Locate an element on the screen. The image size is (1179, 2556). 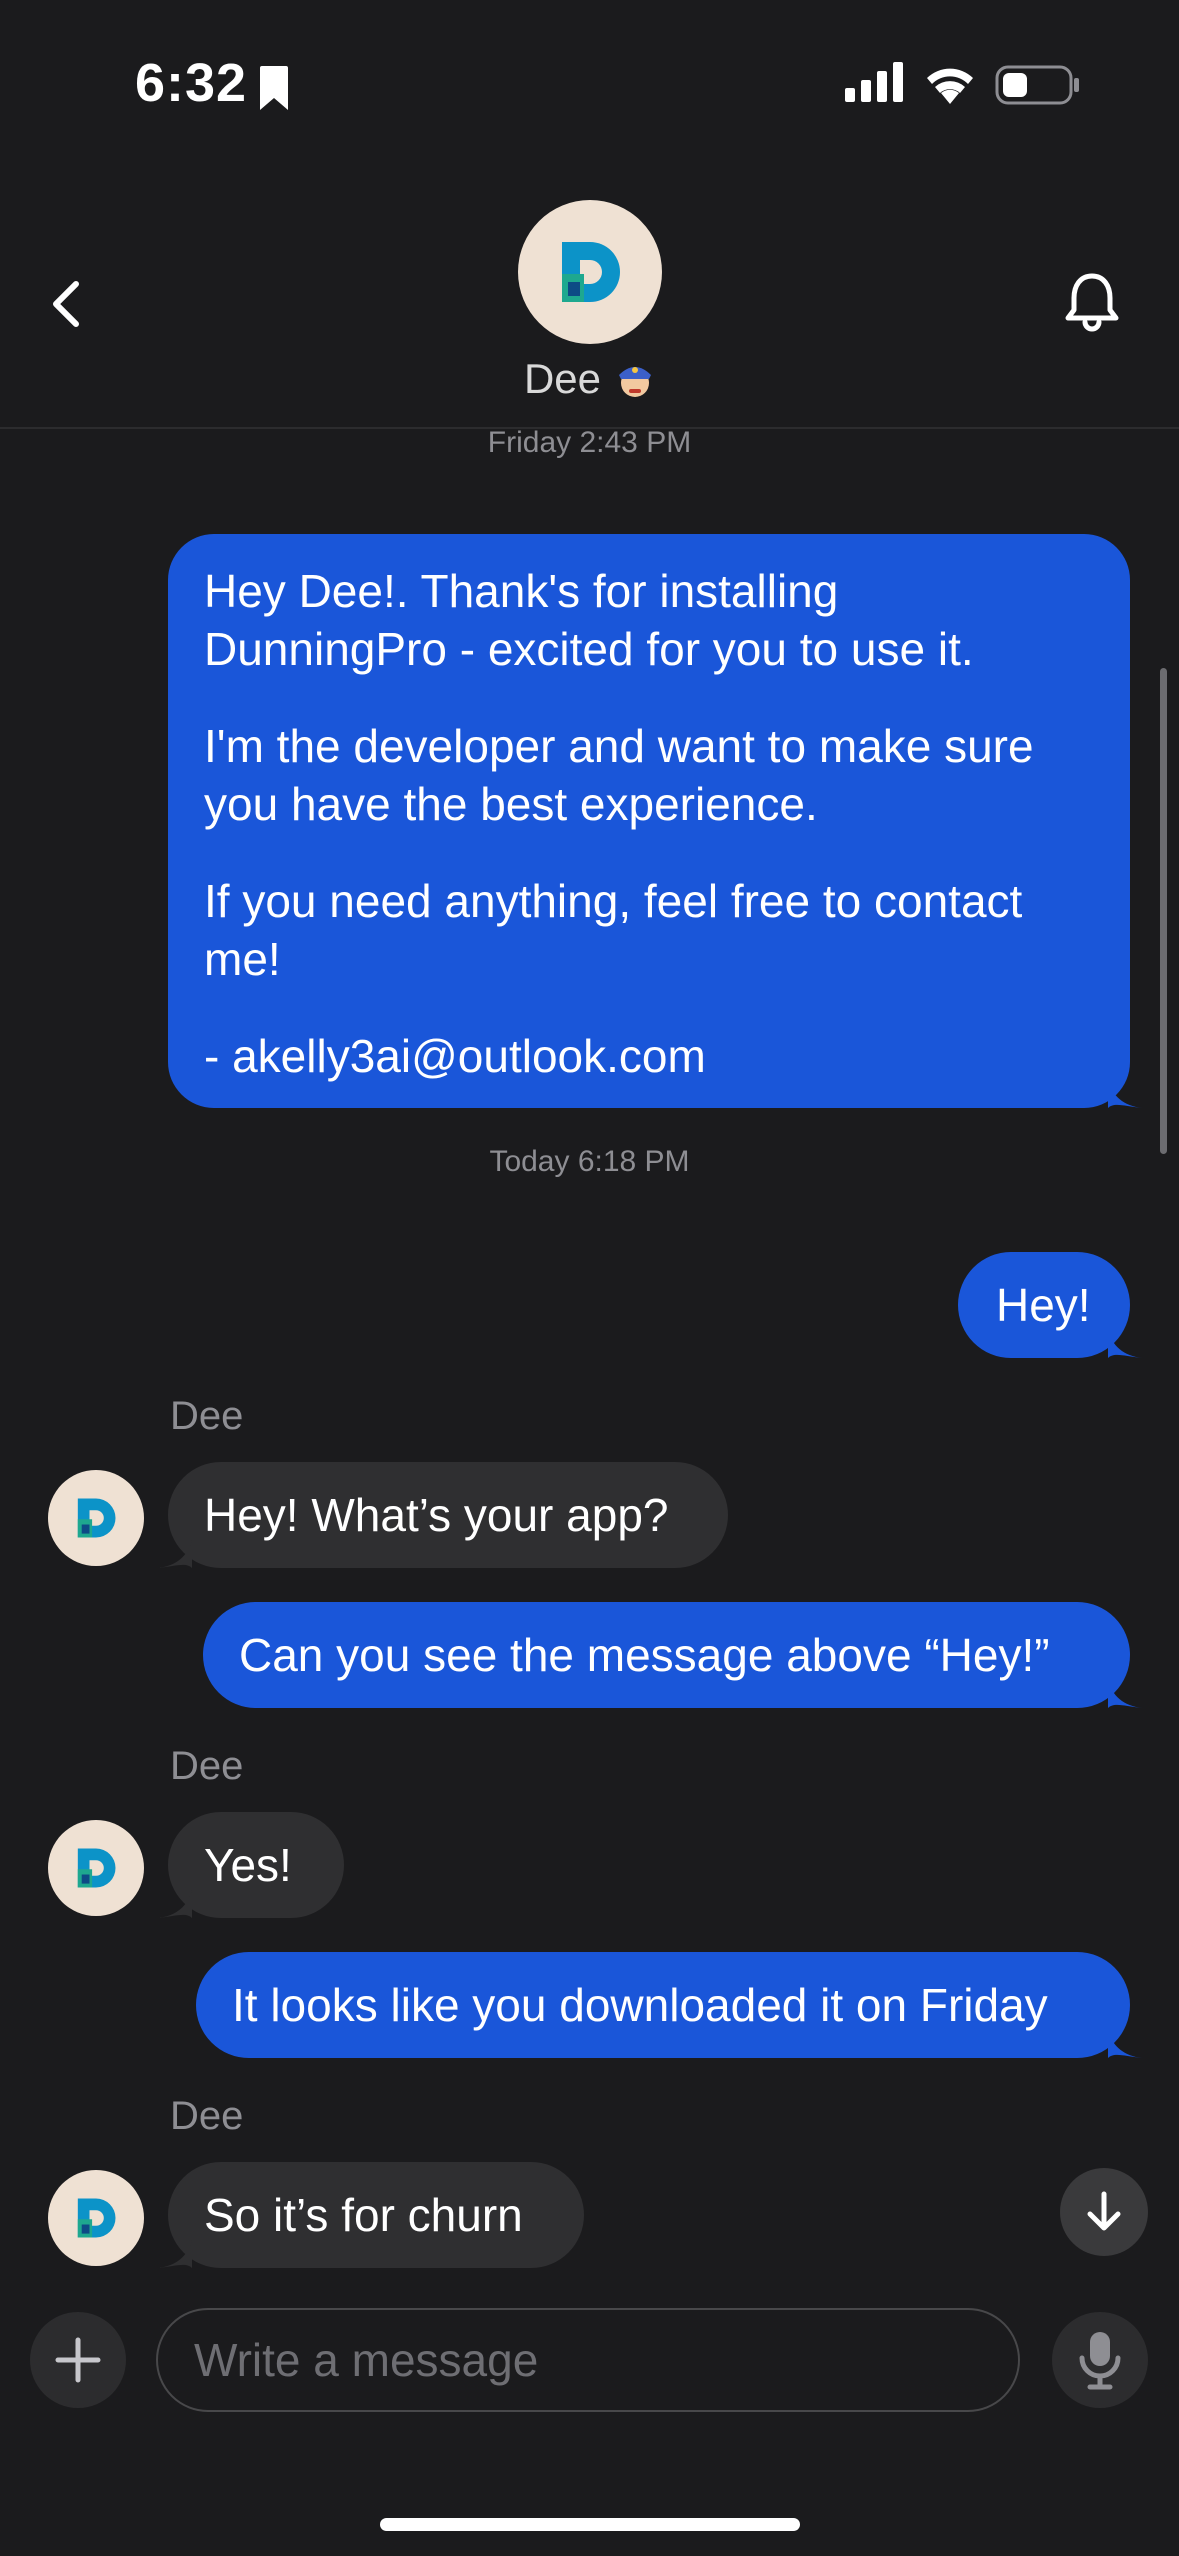
message-text: Hey! is located at coordinates (1043, 1305).